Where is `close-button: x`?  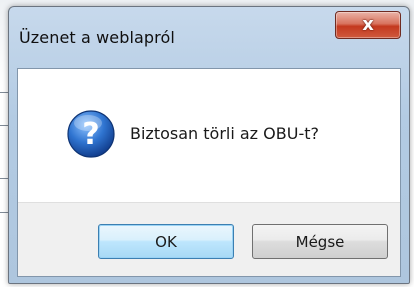
close-button: x is located at coordinates (368, 25).